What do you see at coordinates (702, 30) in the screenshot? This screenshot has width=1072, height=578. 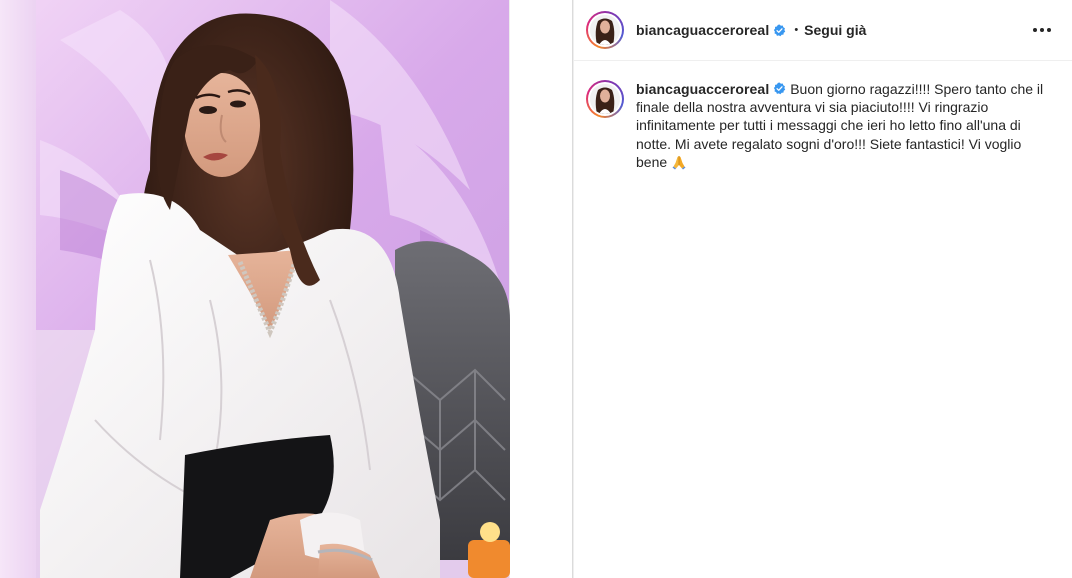 I see `header-username: biancaguacceroreal` at bounding box center [702, 30].